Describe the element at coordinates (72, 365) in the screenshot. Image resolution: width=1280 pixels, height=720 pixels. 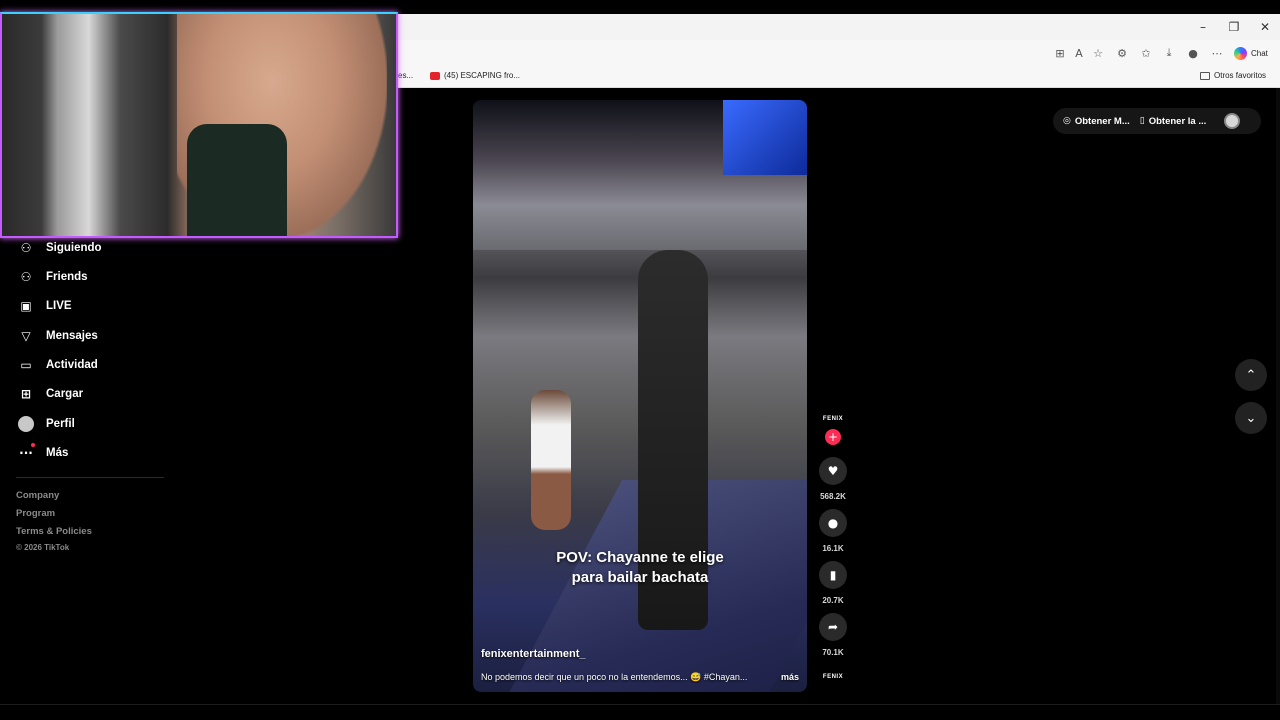
I see `sidebar-item-label: Actividad` at that location.